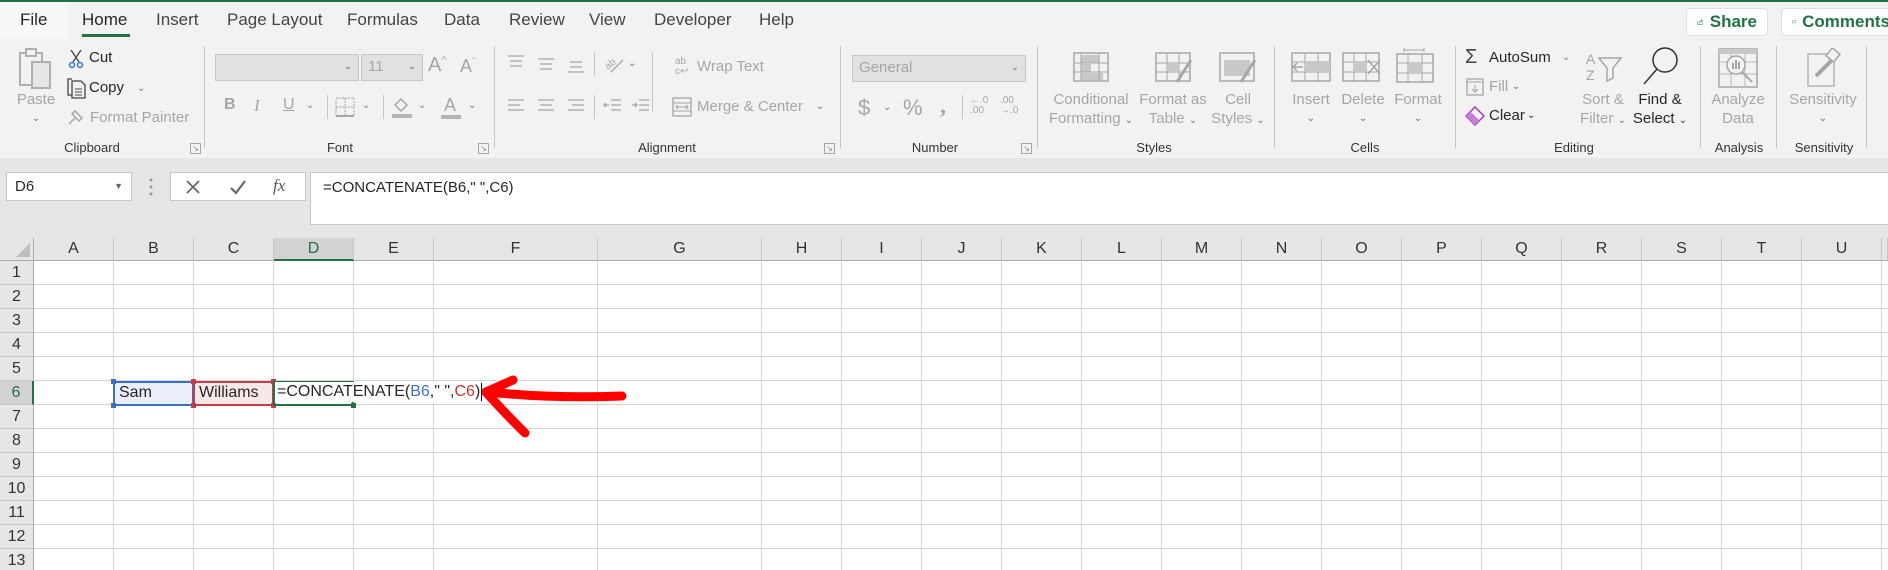 The width and height of the screenshot is (1888, 570). What do you see at coordinates (195, 148) in the screenshot?
I see `clipboard-dialog-launcher: ↘` at bounding box center [195, 148].